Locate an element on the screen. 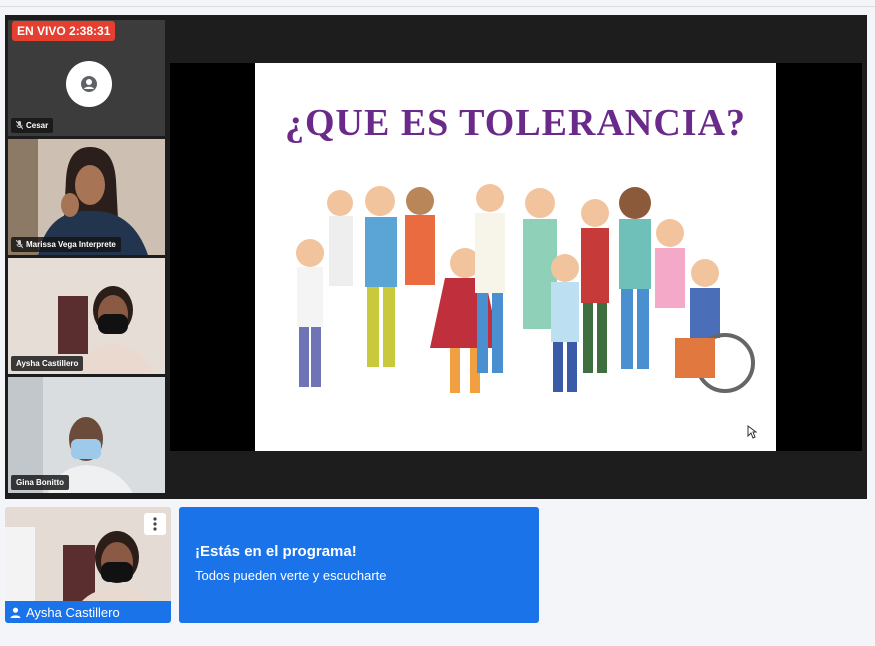 This screenshot has height=646, width=875. more-options-button is located at coordinates (155, 524).